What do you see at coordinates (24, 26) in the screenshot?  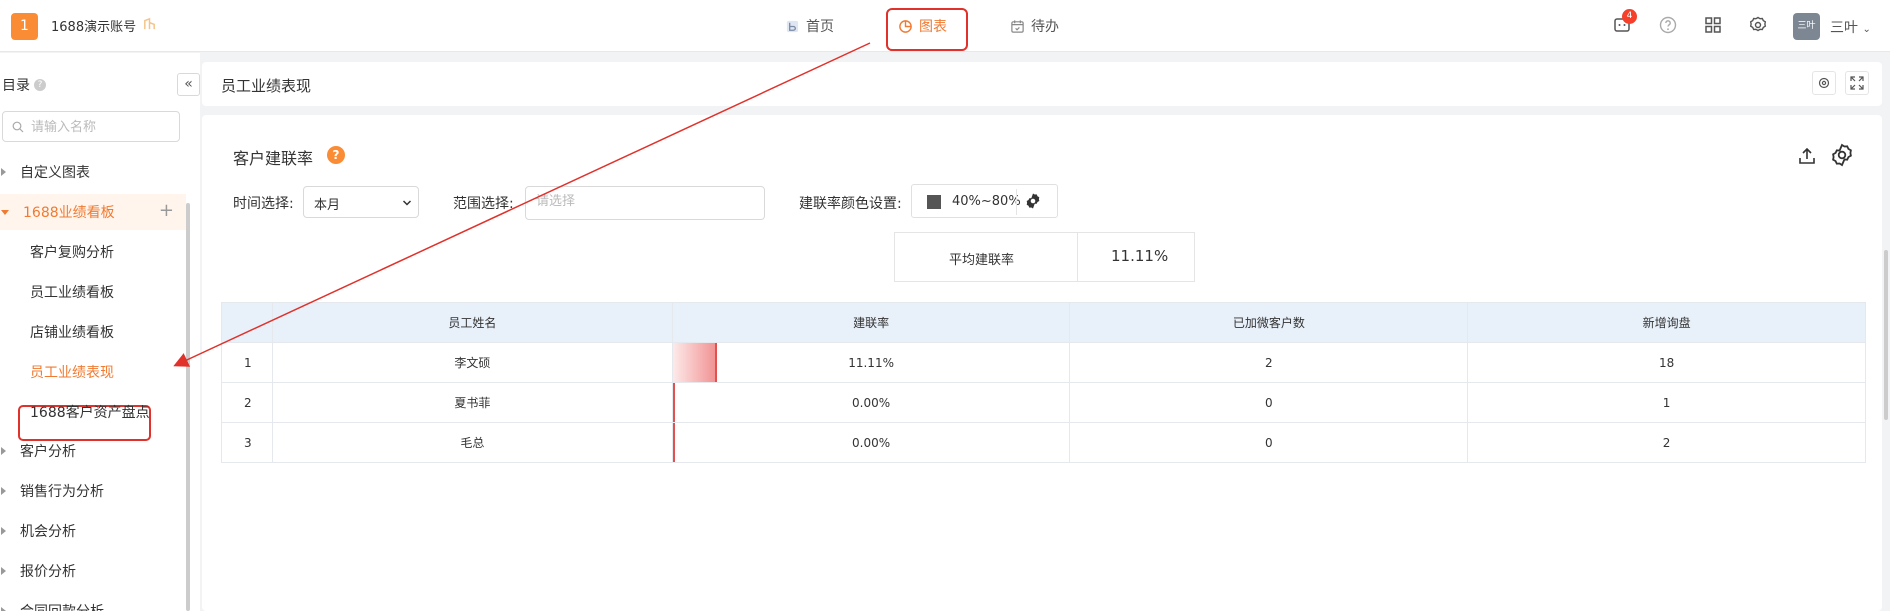 I see `app-logo: 1` at bounding box center [24, 26].